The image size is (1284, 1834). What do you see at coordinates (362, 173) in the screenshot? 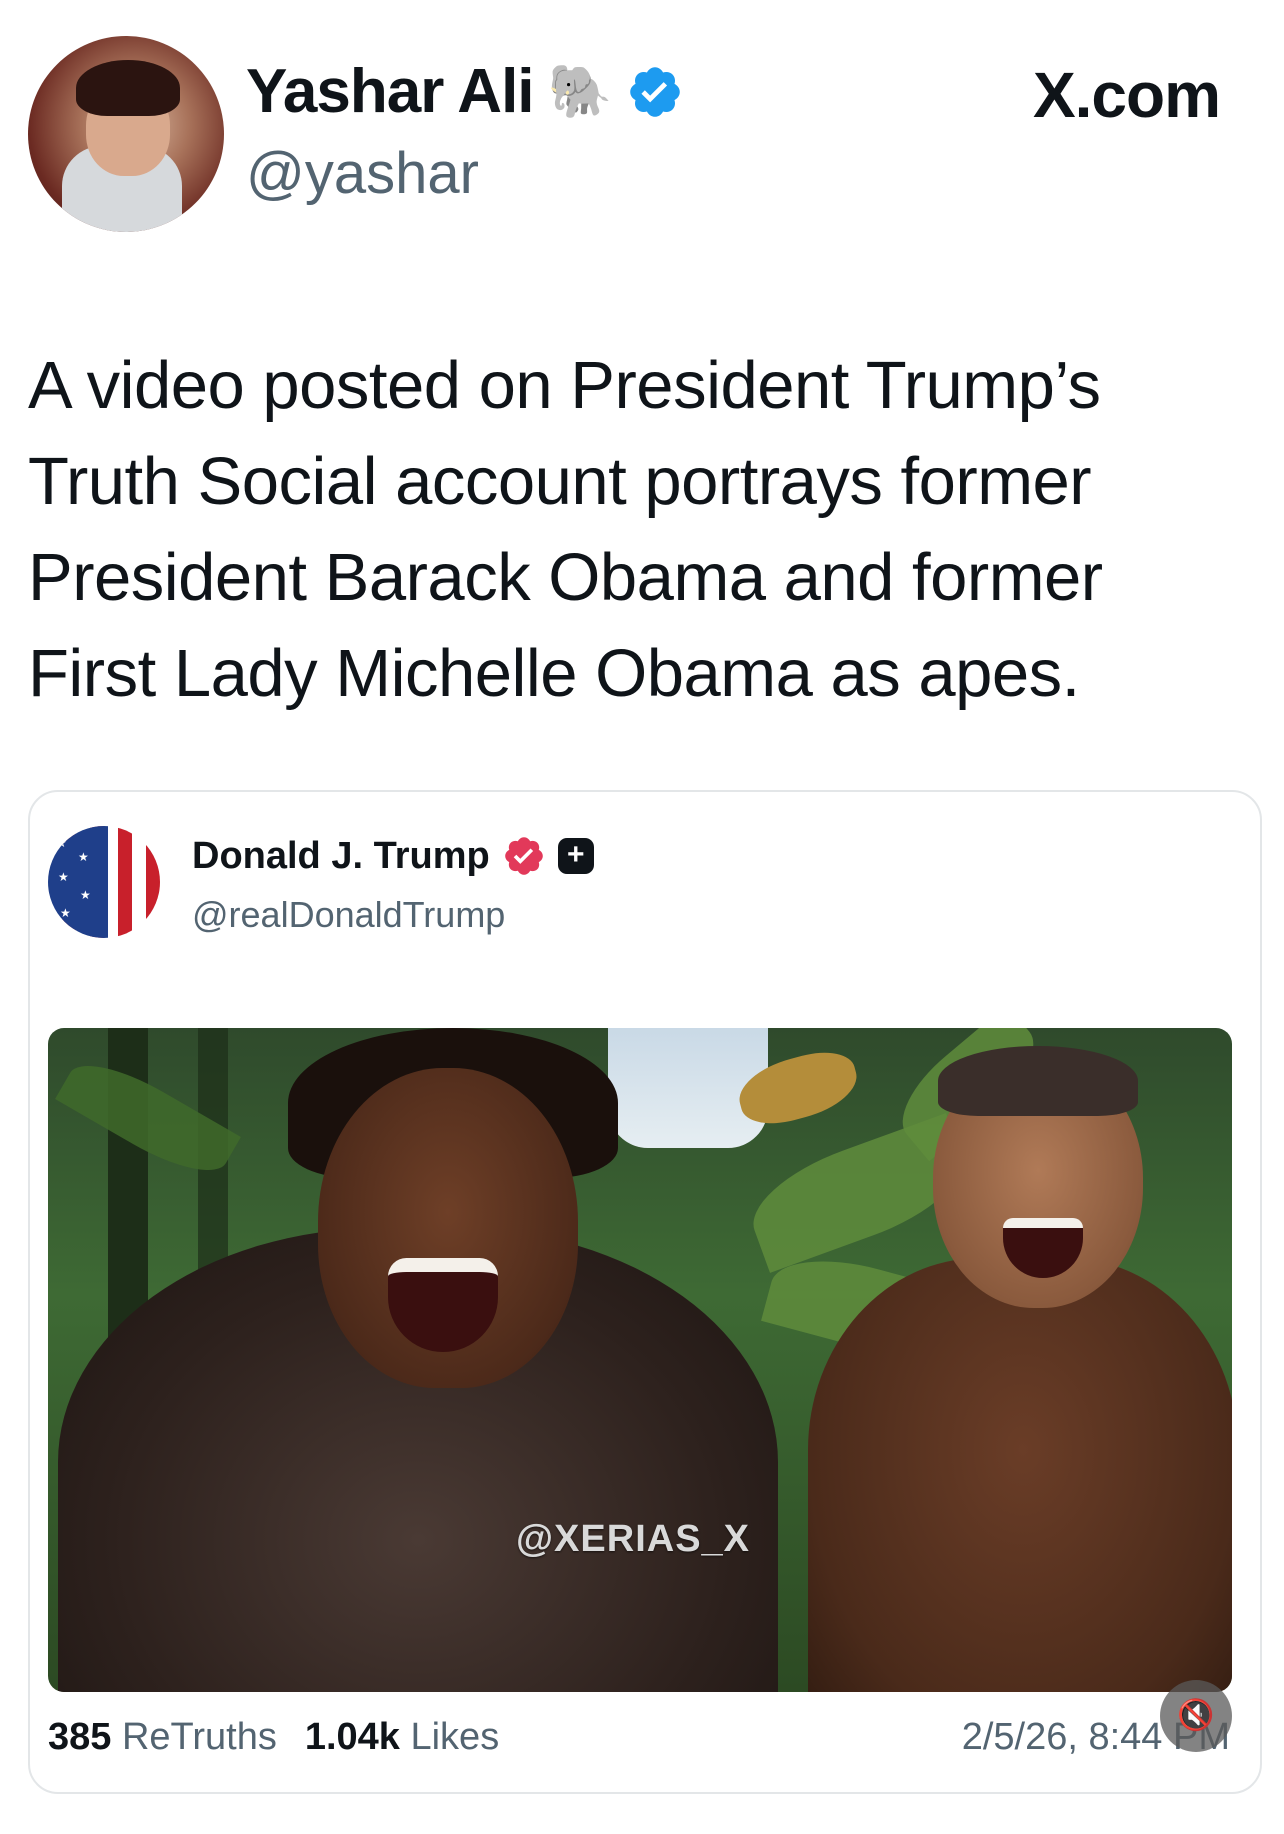
I see `author-handle: @yashar` at bounding box center [362, 173].